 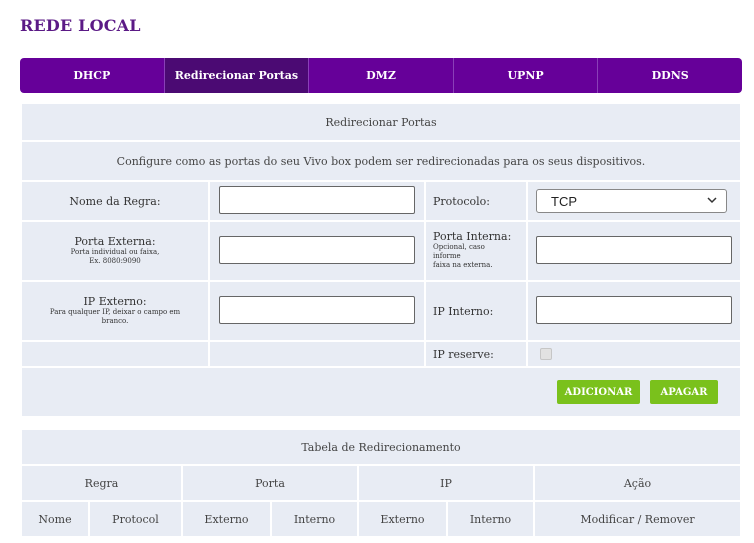 I want to click on ip-reserve-empty-cell, so click(x=115, y=354).